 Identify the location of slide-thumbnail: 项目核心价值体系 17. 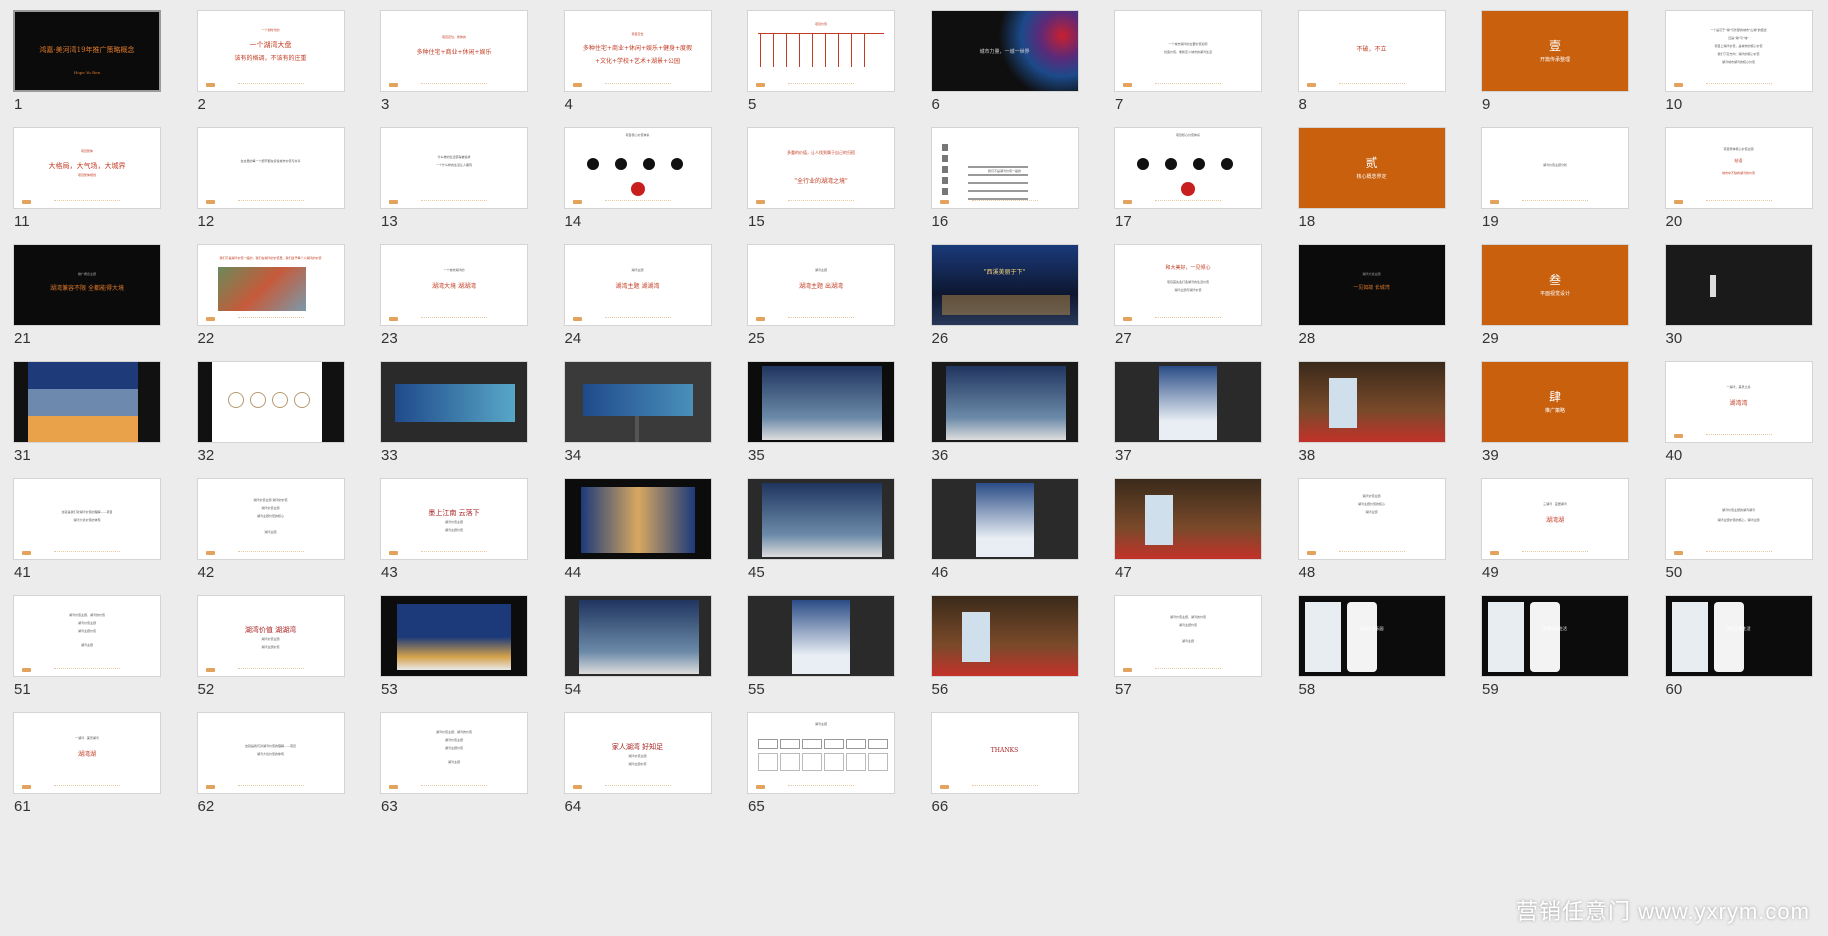
(1189, 187).